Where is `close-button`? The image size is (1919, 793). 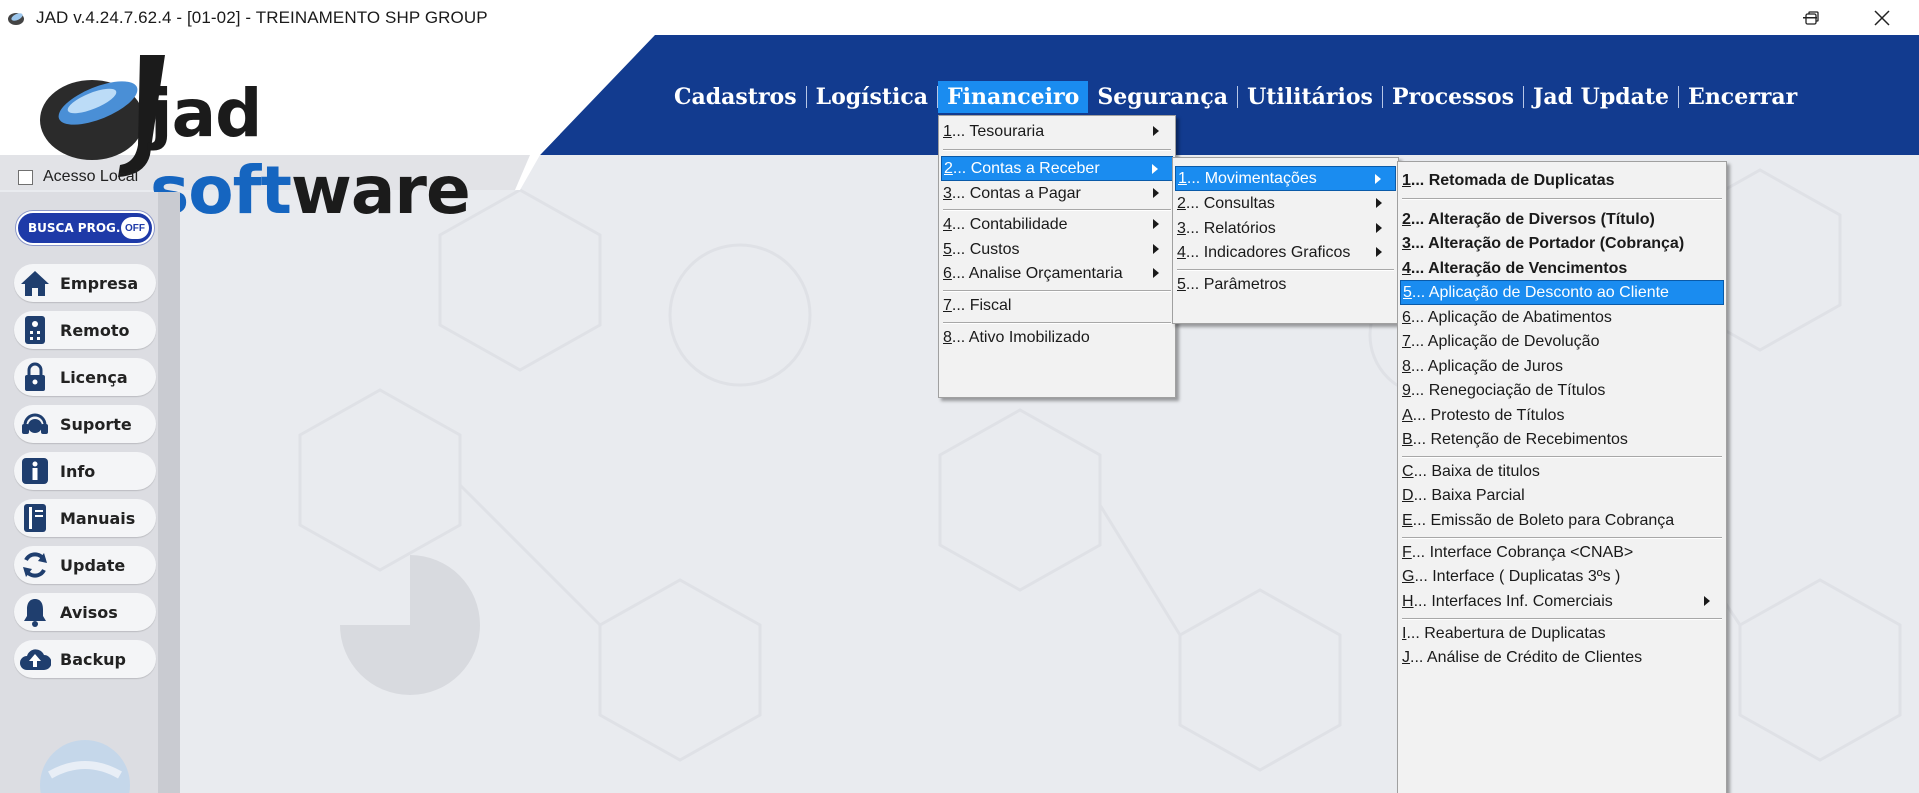 close-button is located at coordinates (1882, 17).